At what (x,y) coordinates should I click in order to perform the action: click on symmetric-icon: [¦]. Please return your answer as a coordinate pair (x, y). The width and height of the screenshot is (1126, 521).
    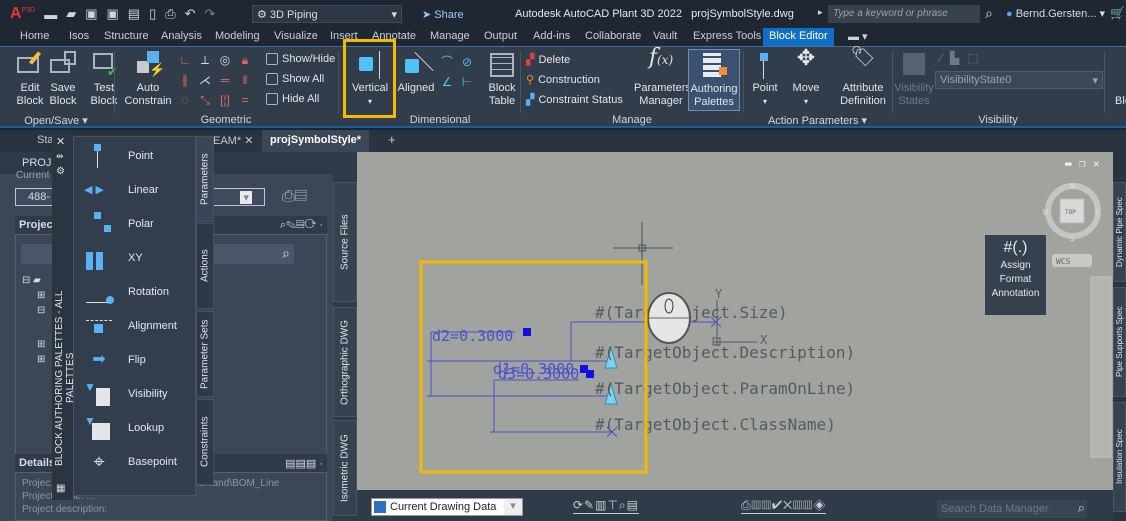
    Looking at the image, I should click on (225, 100).